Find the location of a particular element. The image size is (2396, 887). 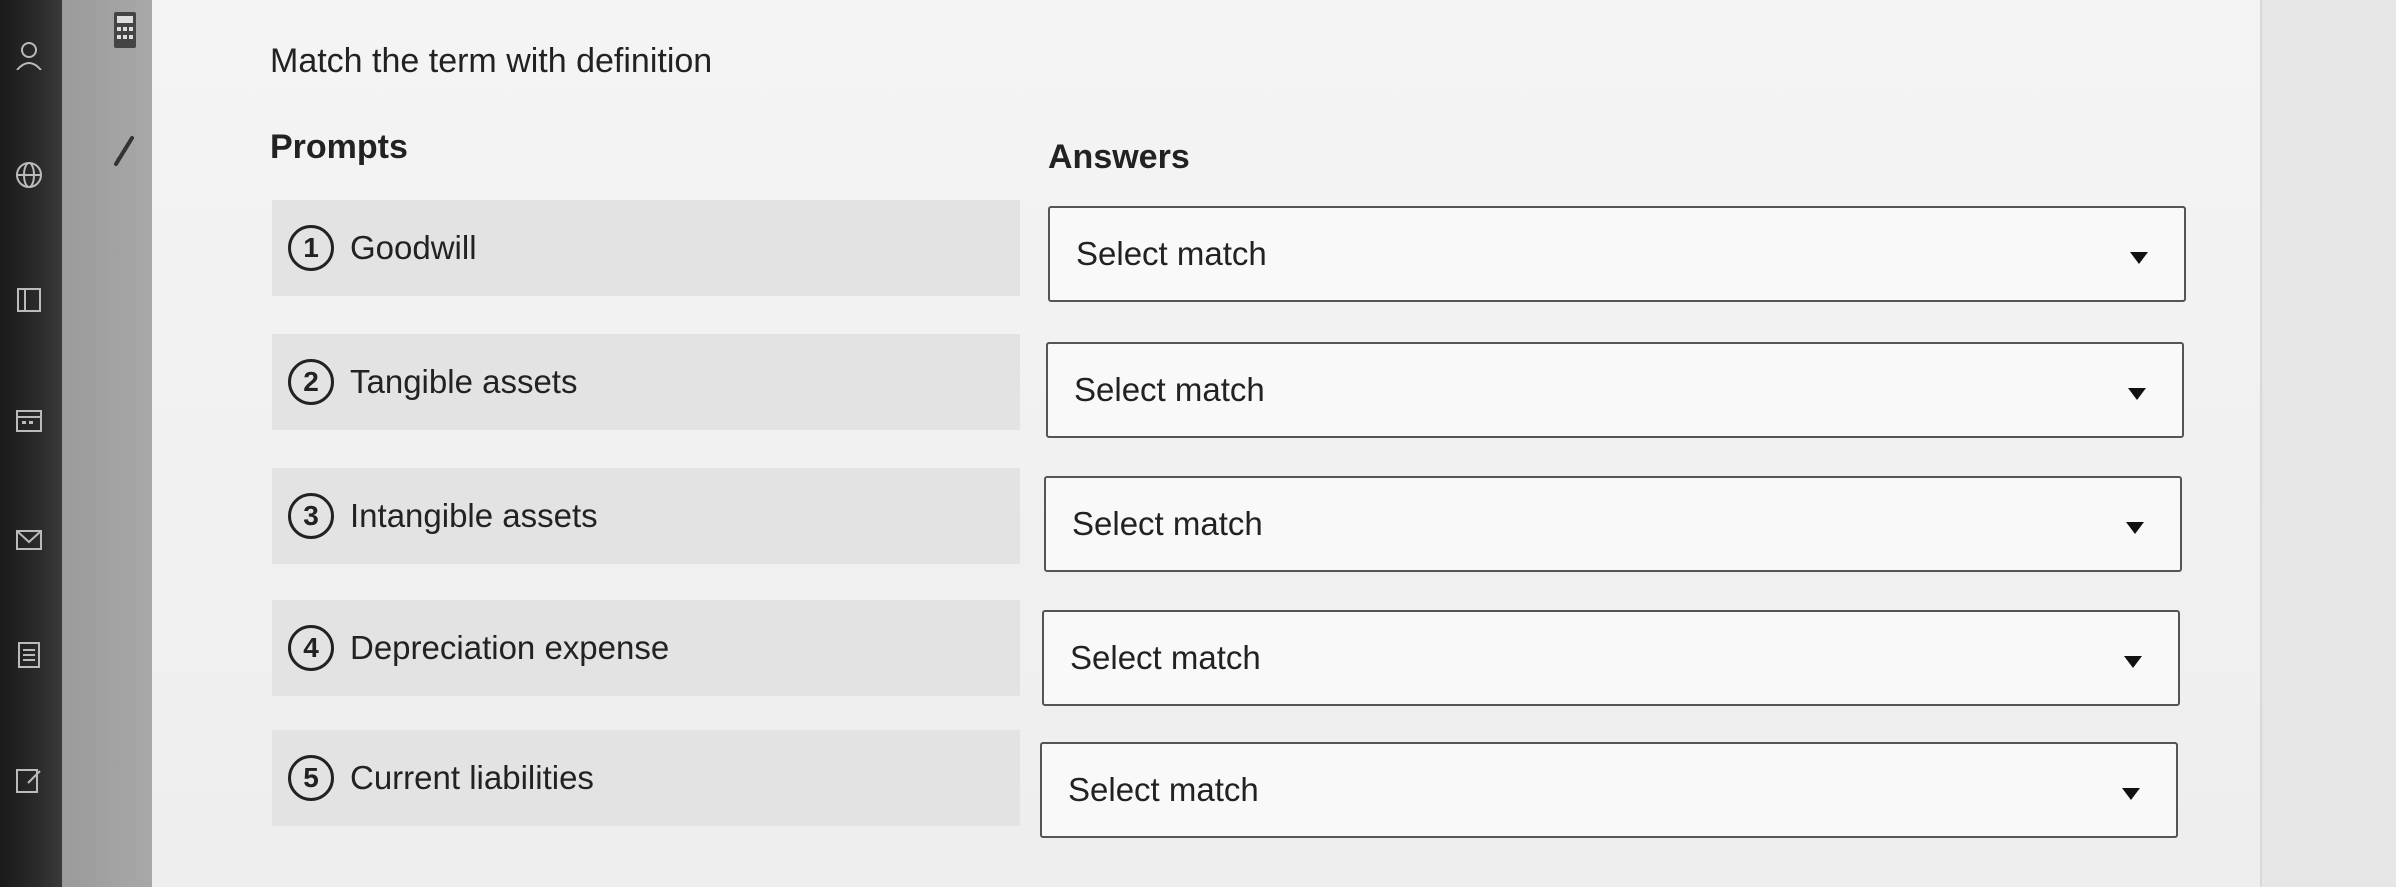

prompt-label: Goodwill is located at coordinates (413, 247).